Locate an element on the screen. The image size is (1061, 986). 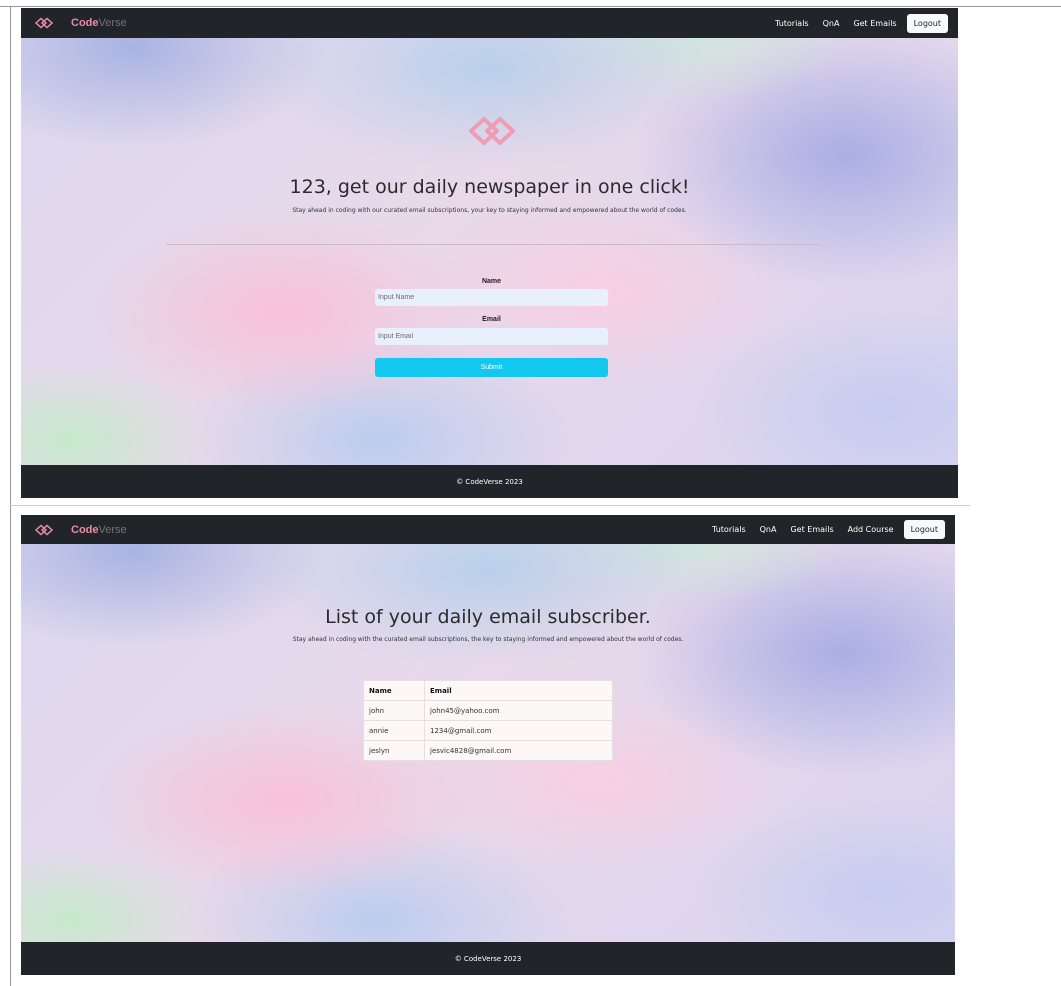
header-email: Email is located at coordinates (518, 690).